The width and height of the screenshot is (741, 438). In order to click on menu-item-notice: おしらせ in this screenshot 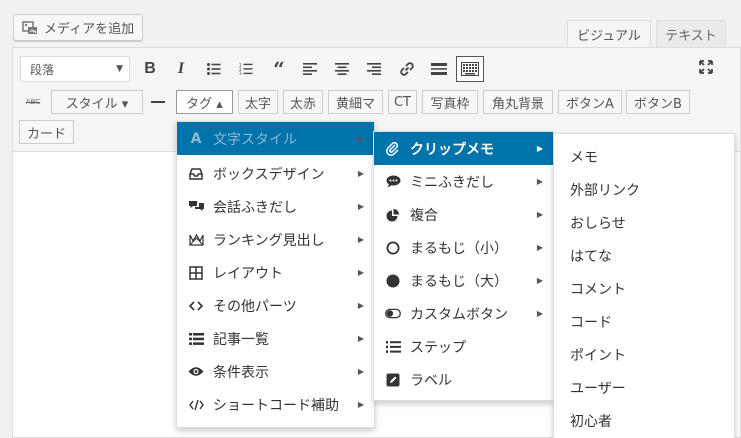, I will do `click(644, 222)`.